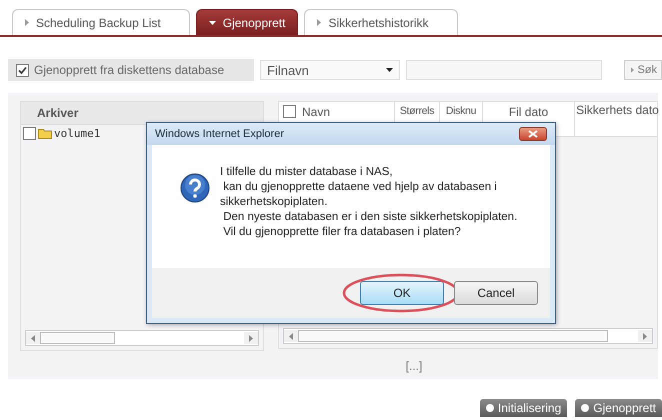  What do you see at coordinates (289, 111) in the screenshot?
I see `header-checkbox` at bounding box center [289, 111].